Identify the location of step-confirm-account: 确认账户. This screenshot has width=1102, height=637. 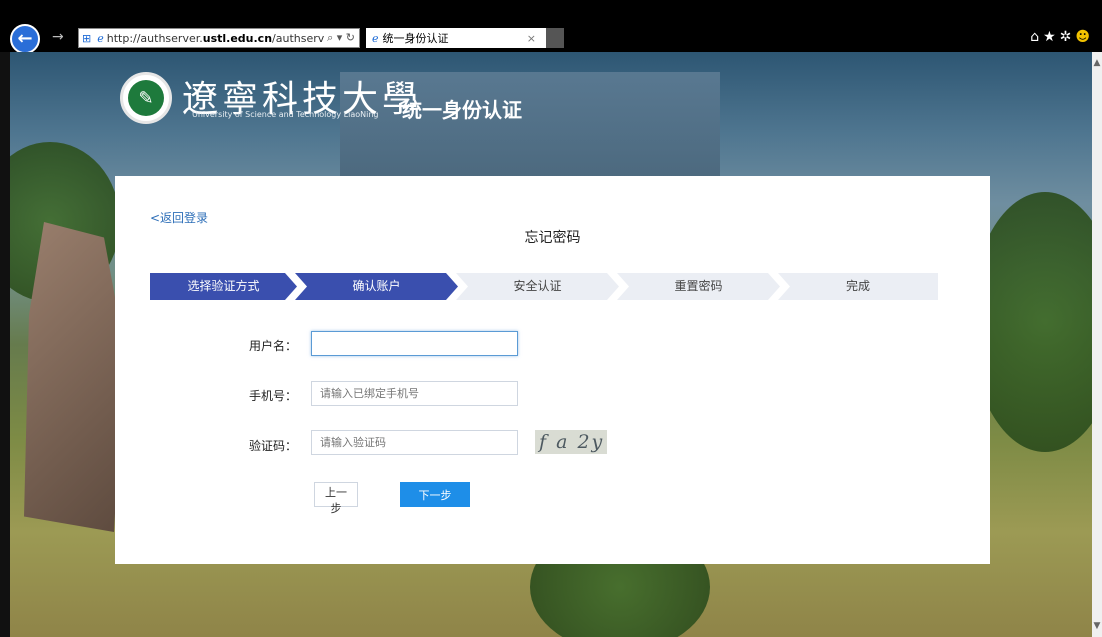
(376, 286).